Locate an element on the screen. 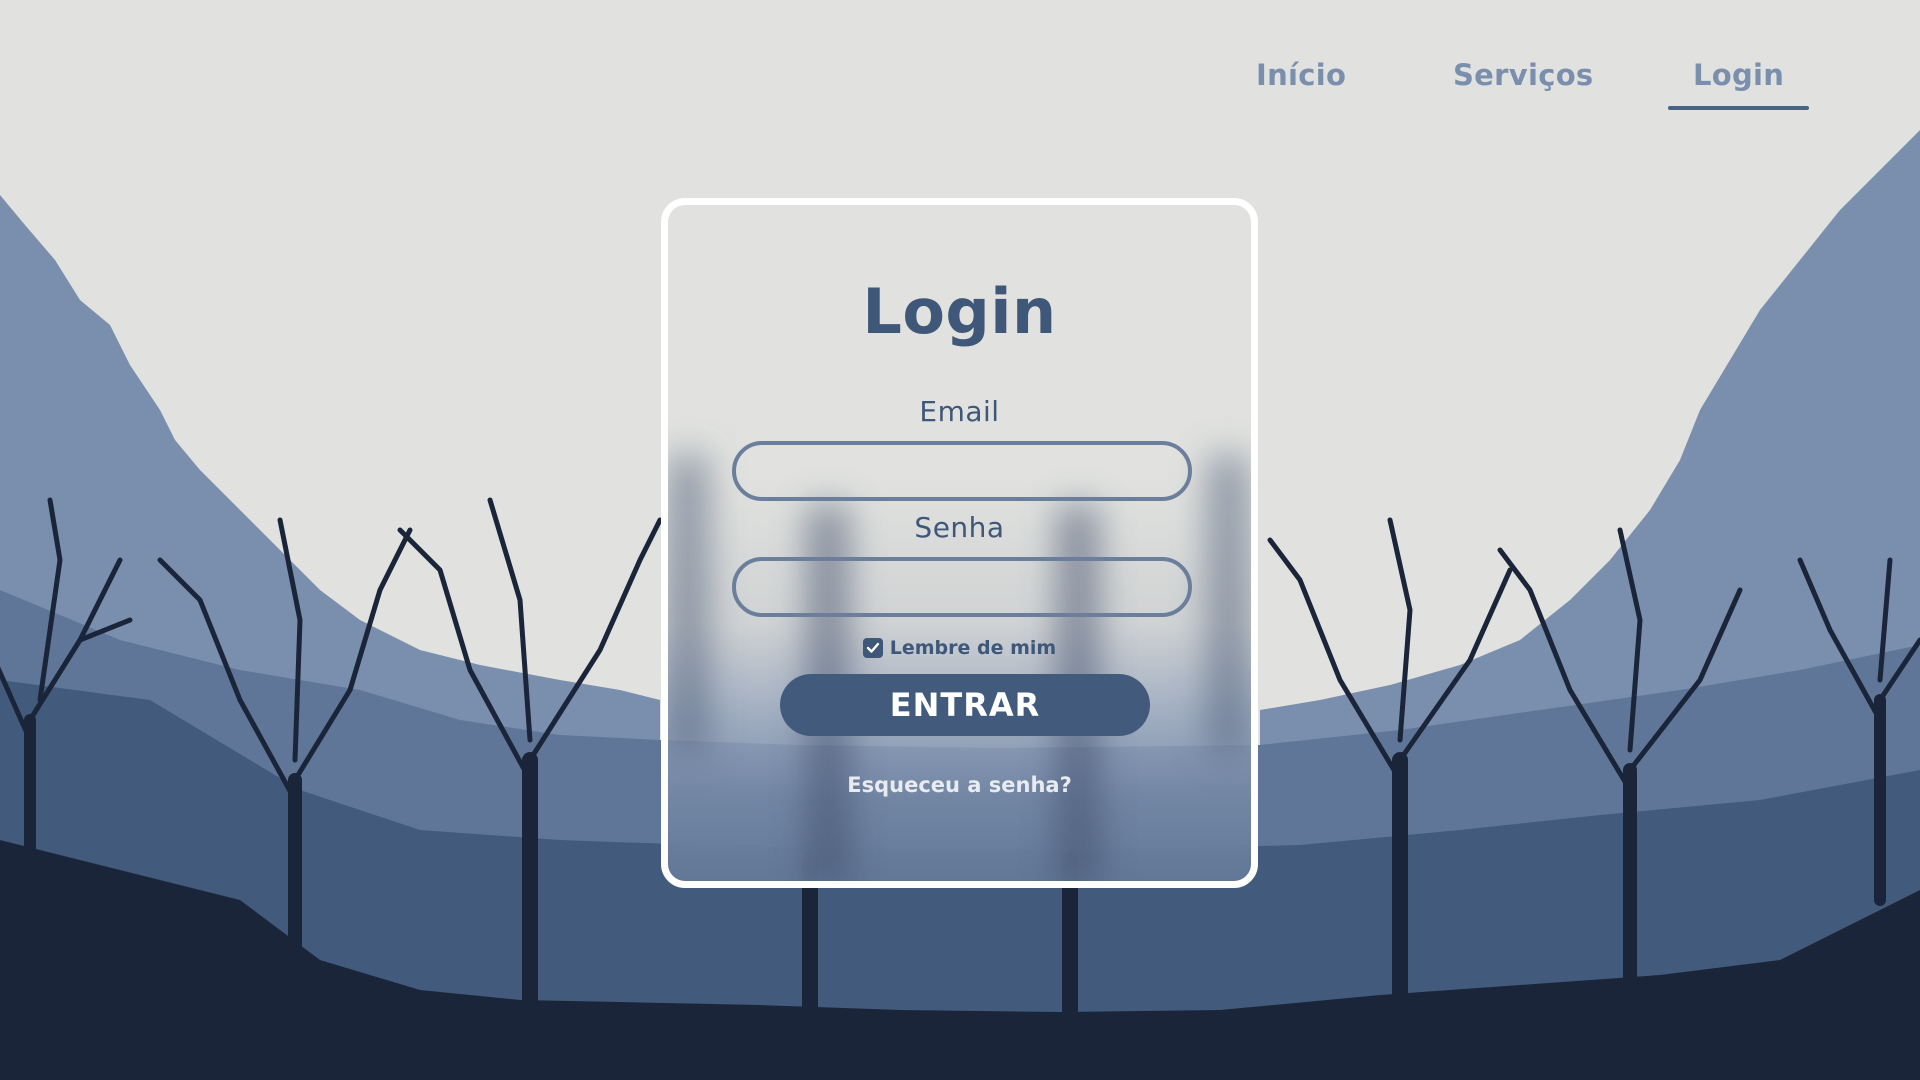 The image size is (1920, 1080). email-label: Email is located at coordinates (959, 411).